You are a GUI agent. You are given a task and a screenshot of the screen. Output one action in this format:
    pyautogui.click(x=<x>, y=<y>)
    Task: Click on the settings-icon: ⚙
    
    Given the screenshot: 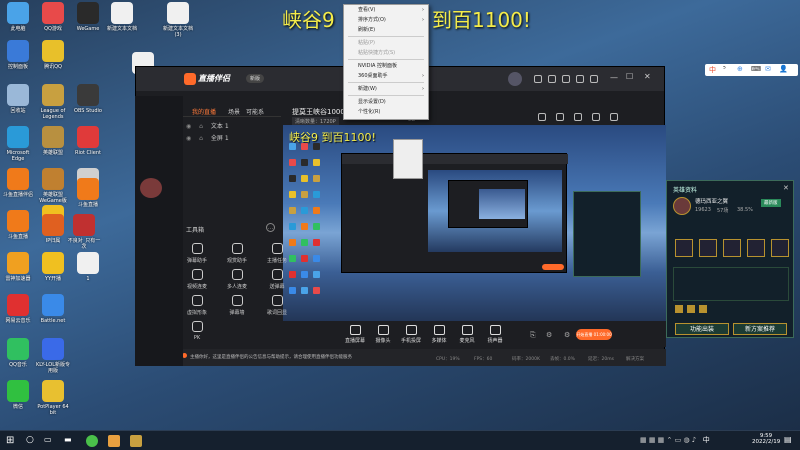 What is the action you would take?
    pyautogui.click(x=549, y=335)
    